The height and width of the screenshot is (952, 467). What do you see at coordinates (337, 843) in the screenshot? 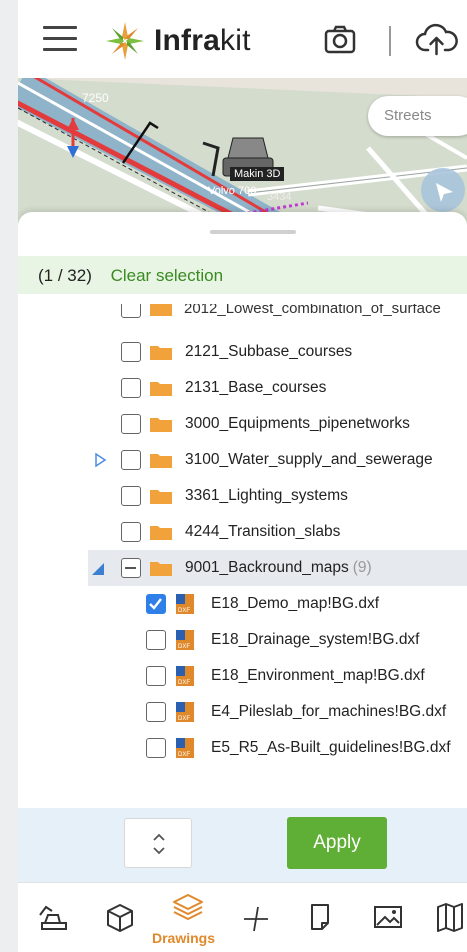
I see `apply-button: Apply` at bounding box center [337, 843].